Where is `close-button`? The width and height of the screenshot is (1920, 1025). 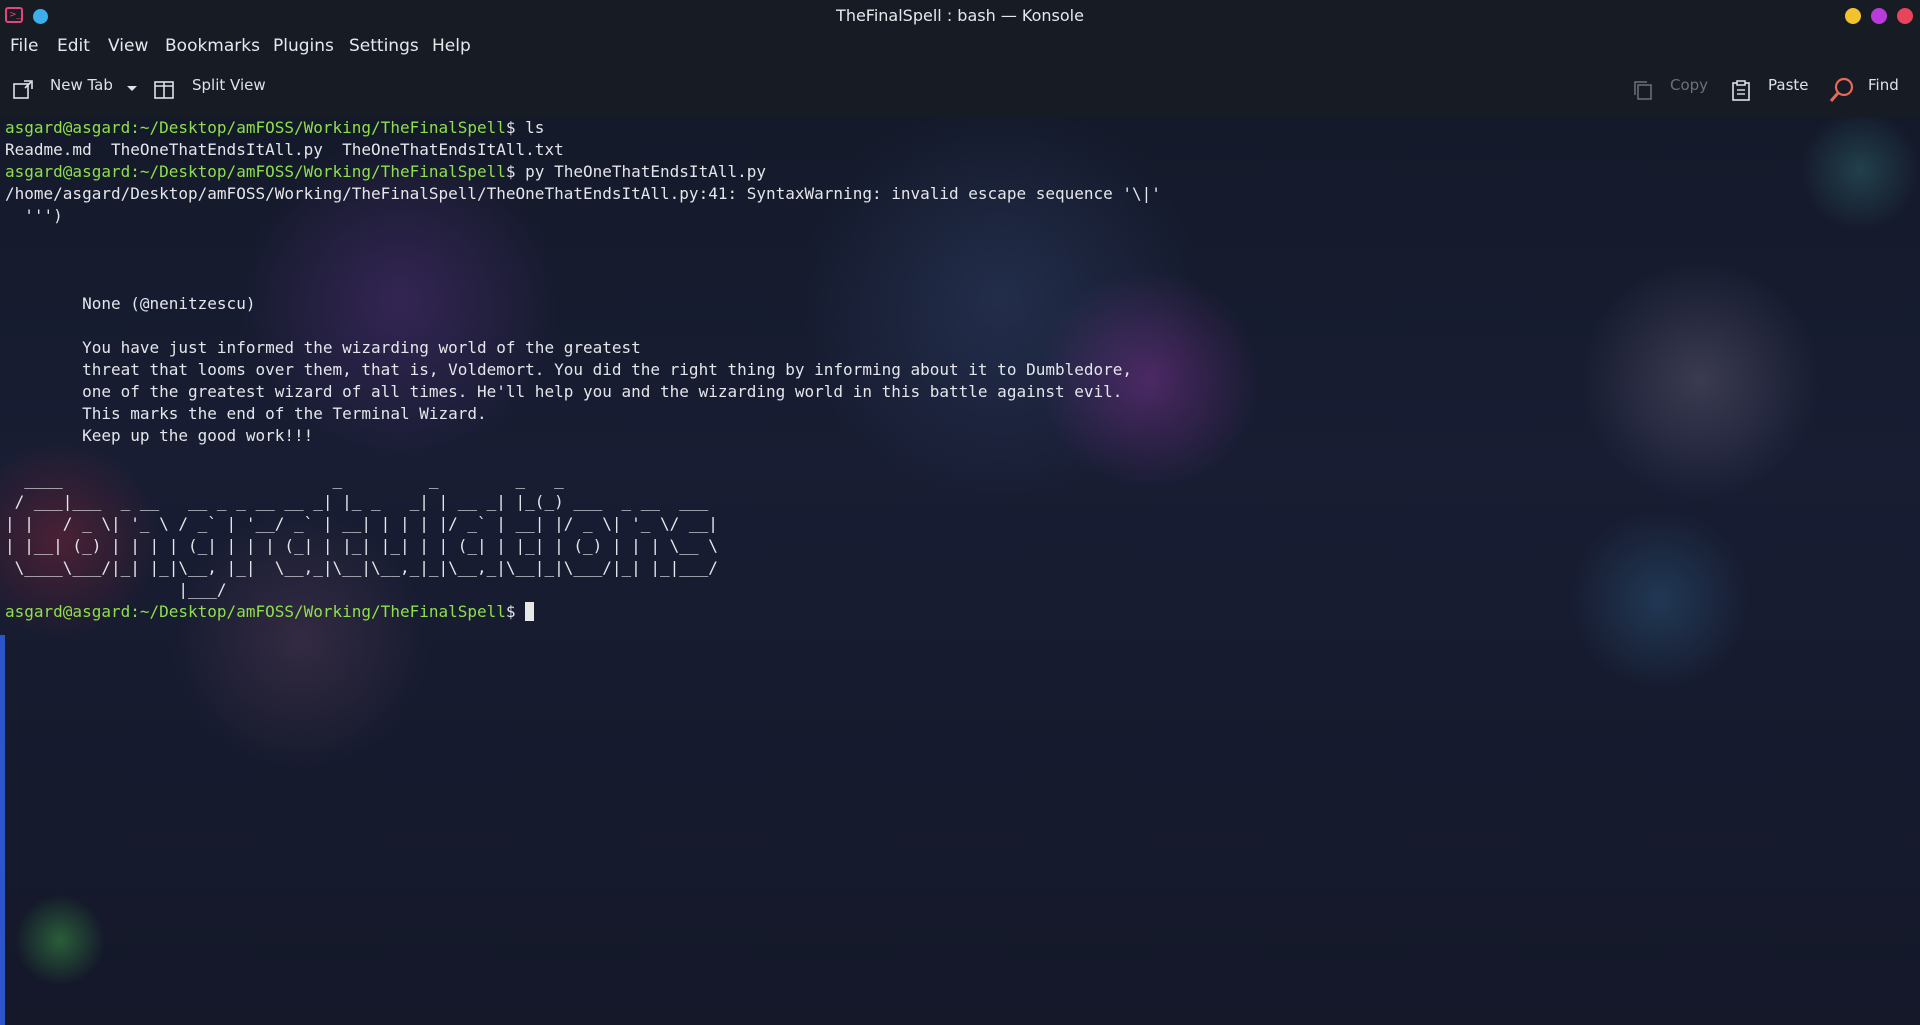
close-button is located at coordinates (1905, 16).